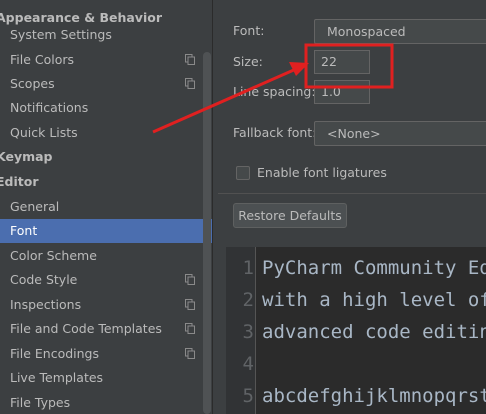  Describe the element at coordinates (248, 396) in the screenshot. I see `line-number: 5` at that location.